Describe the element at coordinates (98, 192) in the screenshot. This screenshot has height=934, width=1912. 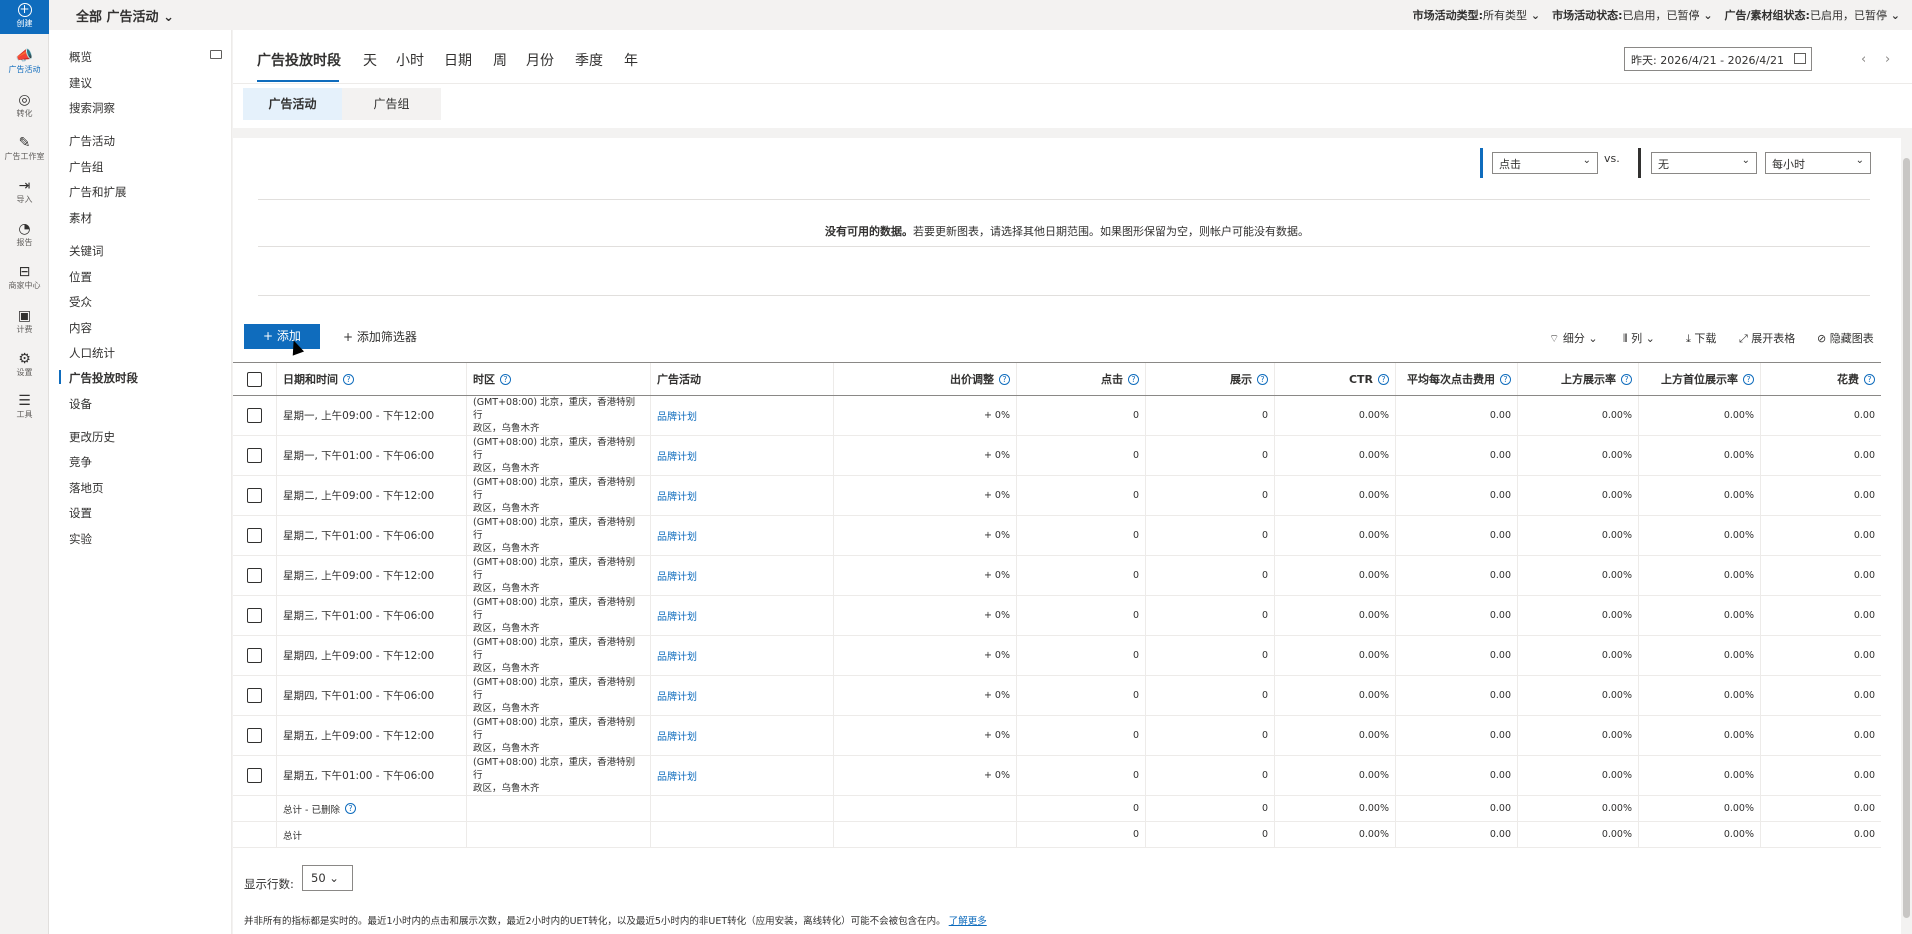
I see `nav-item-5: 广告和扩展` at that location.